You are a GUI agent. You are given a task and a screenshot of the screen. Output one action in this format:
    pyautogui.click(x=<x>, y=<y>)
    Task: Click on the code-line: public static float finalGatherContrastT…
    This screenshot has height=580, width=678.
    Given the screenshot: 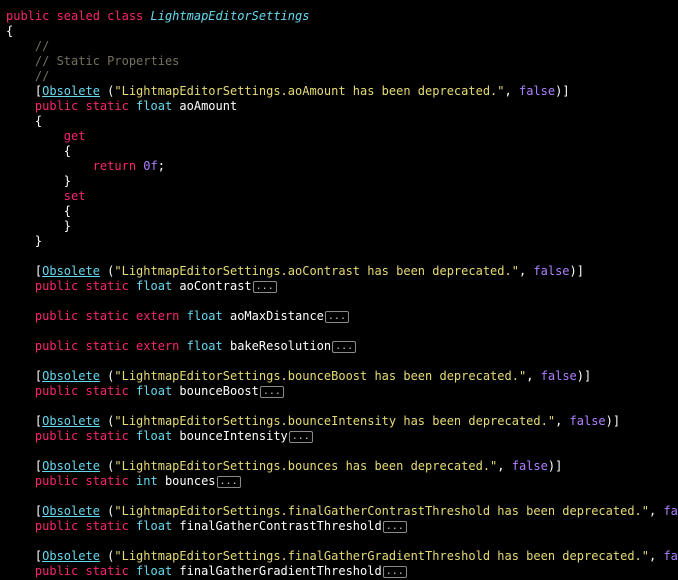 What is the action you would take?
    pyautogui.click(x=206, y=526)
    